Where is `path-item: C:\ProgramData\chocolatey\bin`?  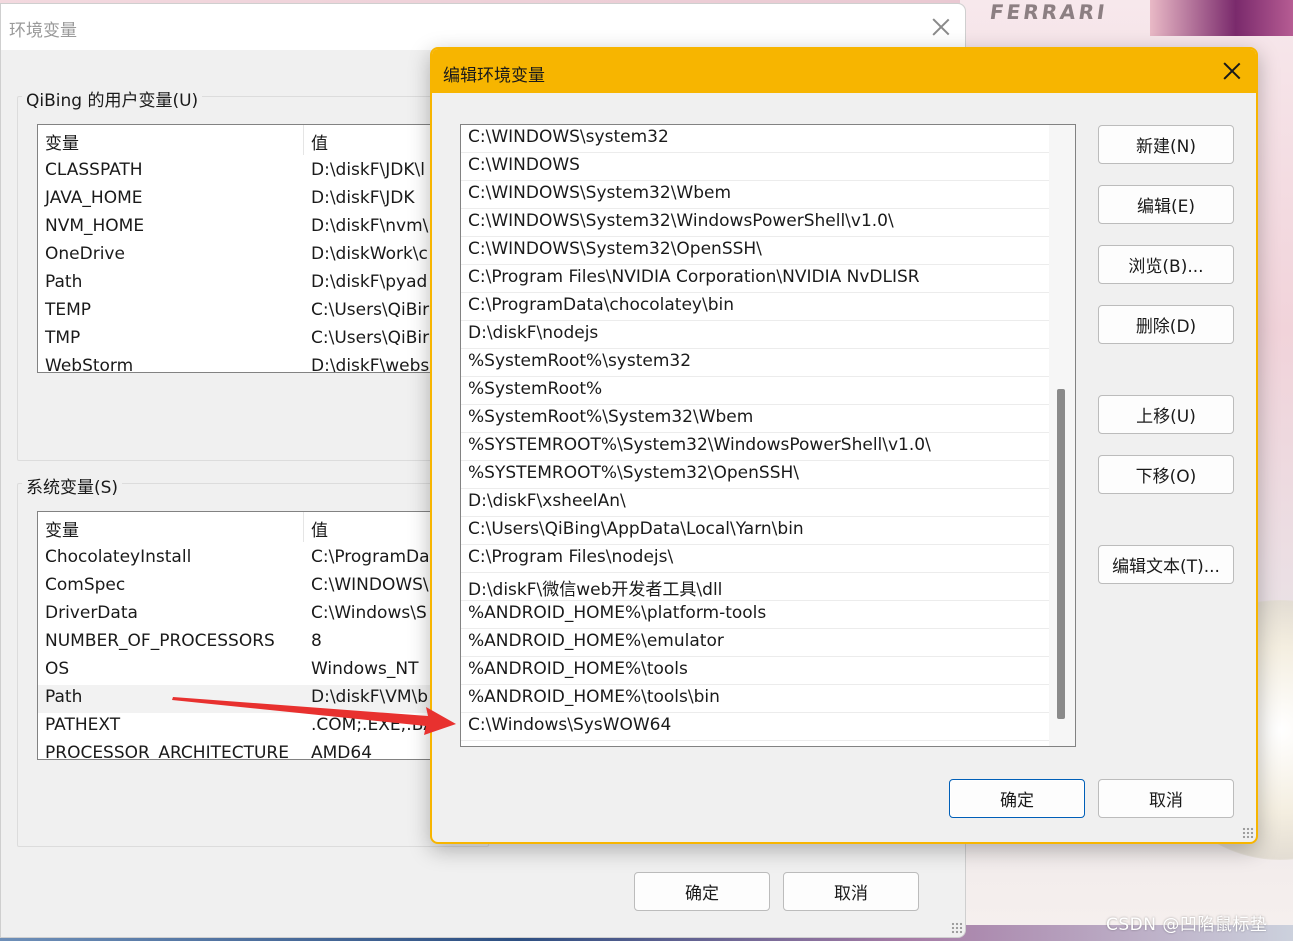
path-item: C:\ProgramData\chocolatey\bin is located at coordinates (755, 307).